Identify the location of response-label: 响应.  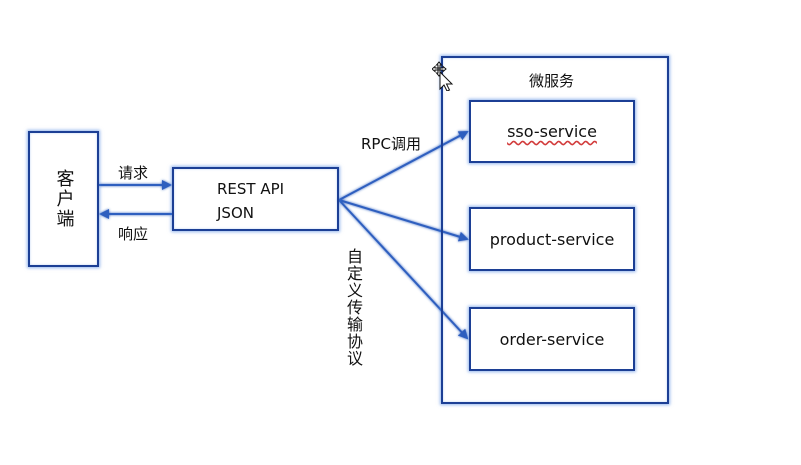
(133, 234).